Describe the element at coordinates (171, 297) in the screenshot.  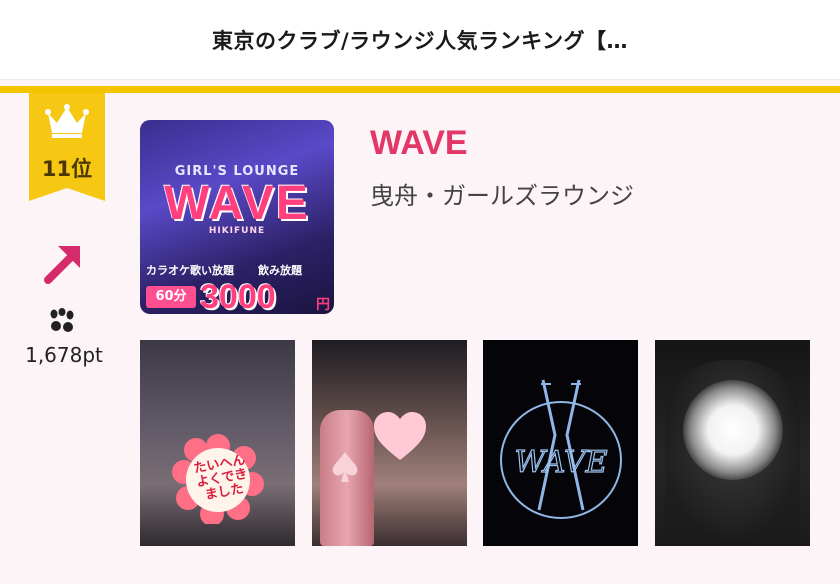
I see `image-duration-text: 60分` at that location.